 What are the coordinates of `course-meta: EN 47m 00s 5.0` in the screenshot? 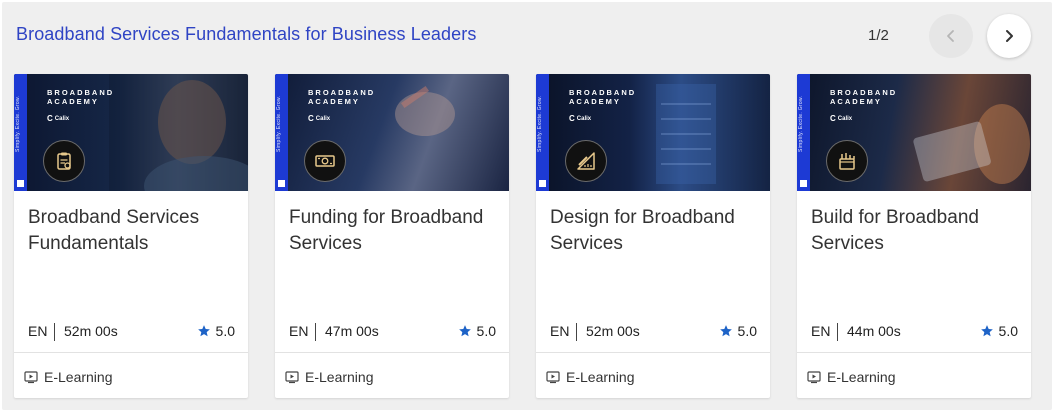 It's located at (392, 332).